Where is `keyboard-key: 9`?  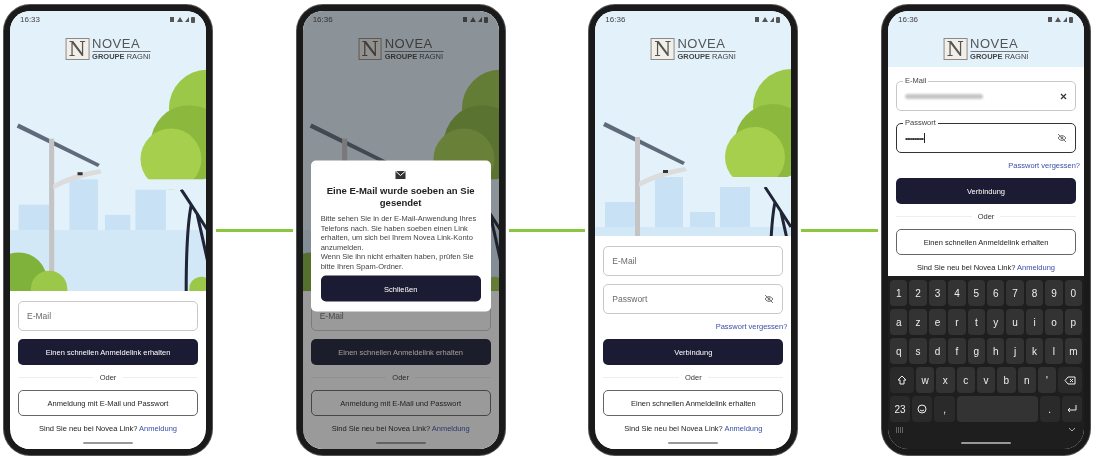
keyboard-key: 9 is located at coordinates (1054, 293).